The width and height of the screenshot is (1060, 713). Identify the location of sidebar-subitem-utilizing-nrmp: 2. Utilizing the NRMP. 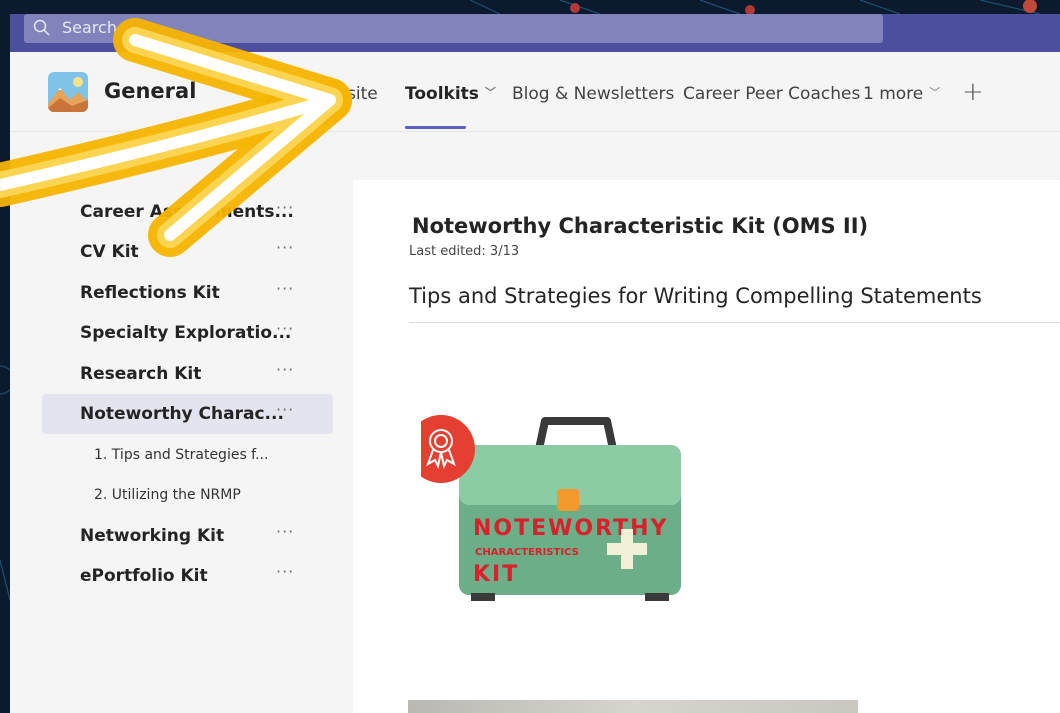
(187, 495).